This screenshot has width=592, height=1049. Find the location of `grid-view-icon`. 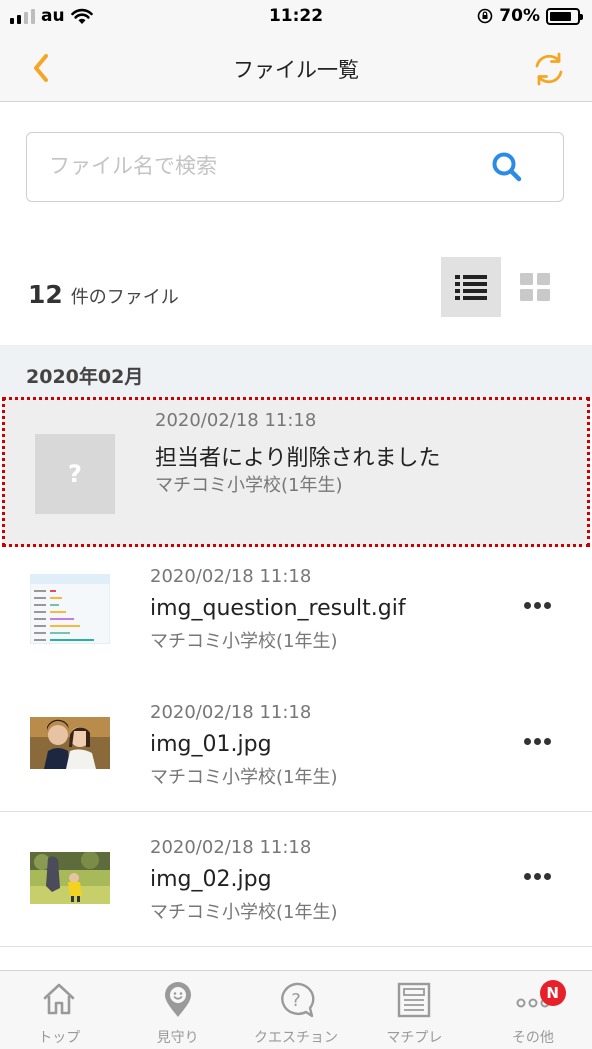

grid-view-icon is located at coordinates (535, 287).